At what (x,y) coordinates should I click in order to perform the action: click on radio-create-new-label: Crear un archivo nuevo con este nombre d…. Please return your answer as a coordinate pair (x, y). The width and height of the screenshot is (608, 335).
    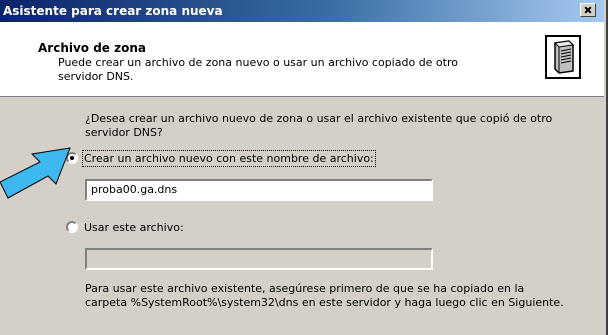
    Looking at the image, I should click on (229, 158).